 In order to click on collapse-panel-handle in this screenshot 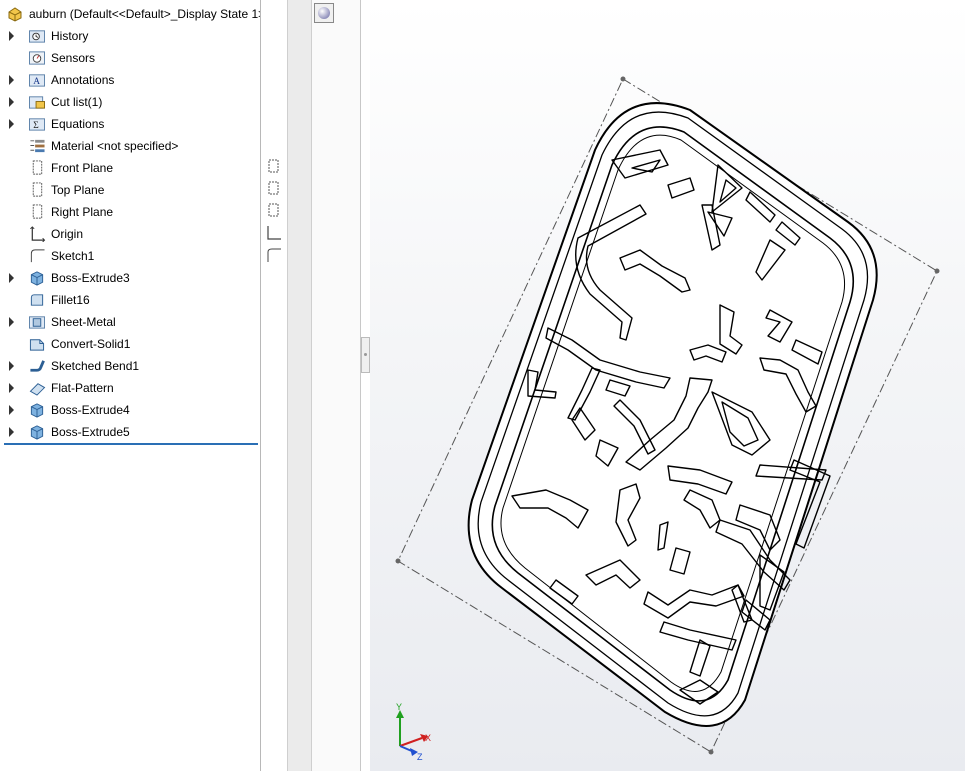, I will do `click(365, 355)`.